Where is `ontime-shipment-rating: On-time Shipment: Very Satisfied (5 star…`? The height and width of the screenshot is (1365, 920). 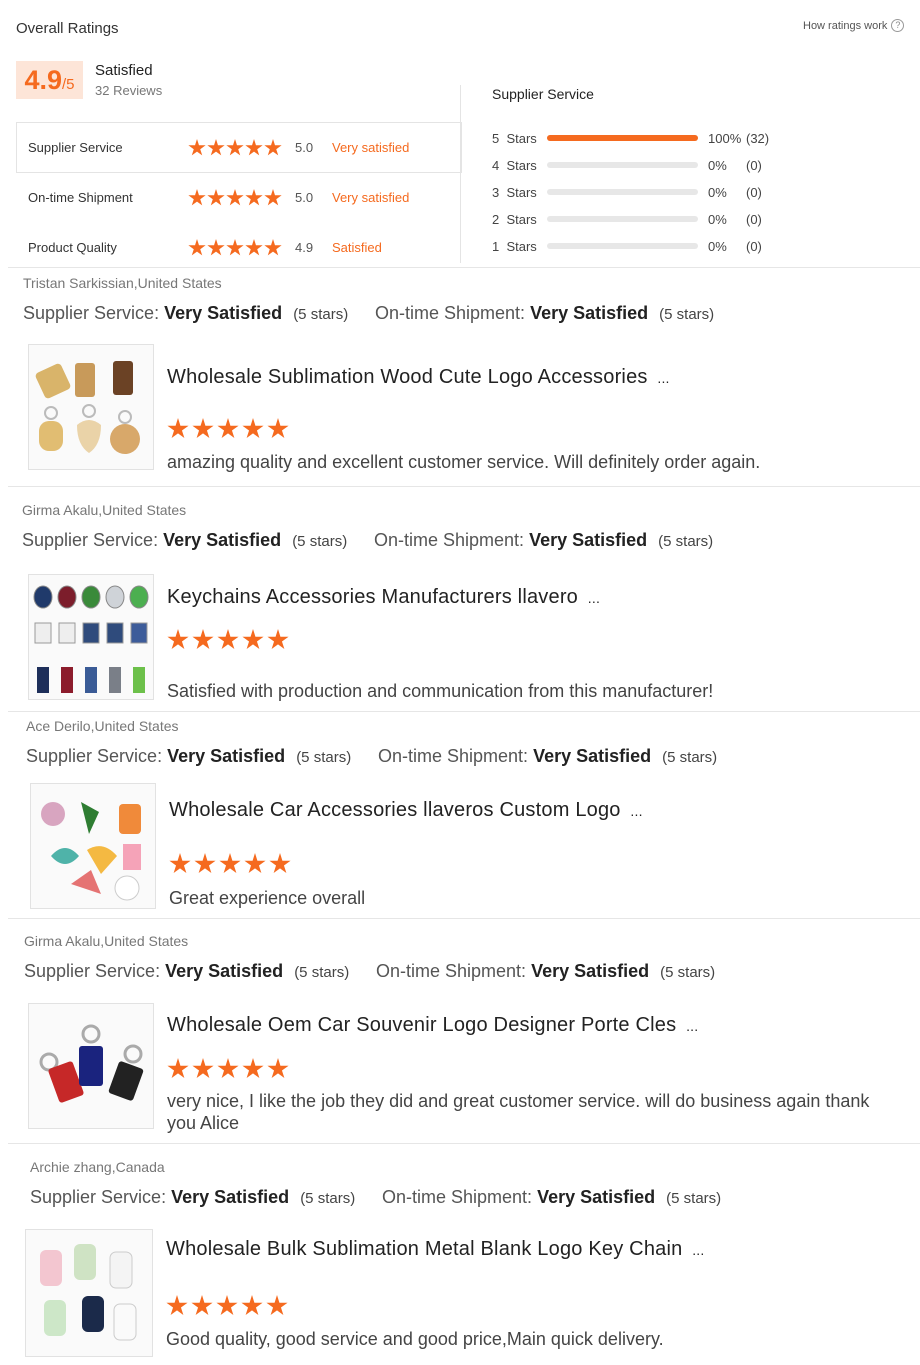 ontime-shipment-rating: On-time Shipment: Very Satisfied (5 star… is located at coordinates (543, 540).